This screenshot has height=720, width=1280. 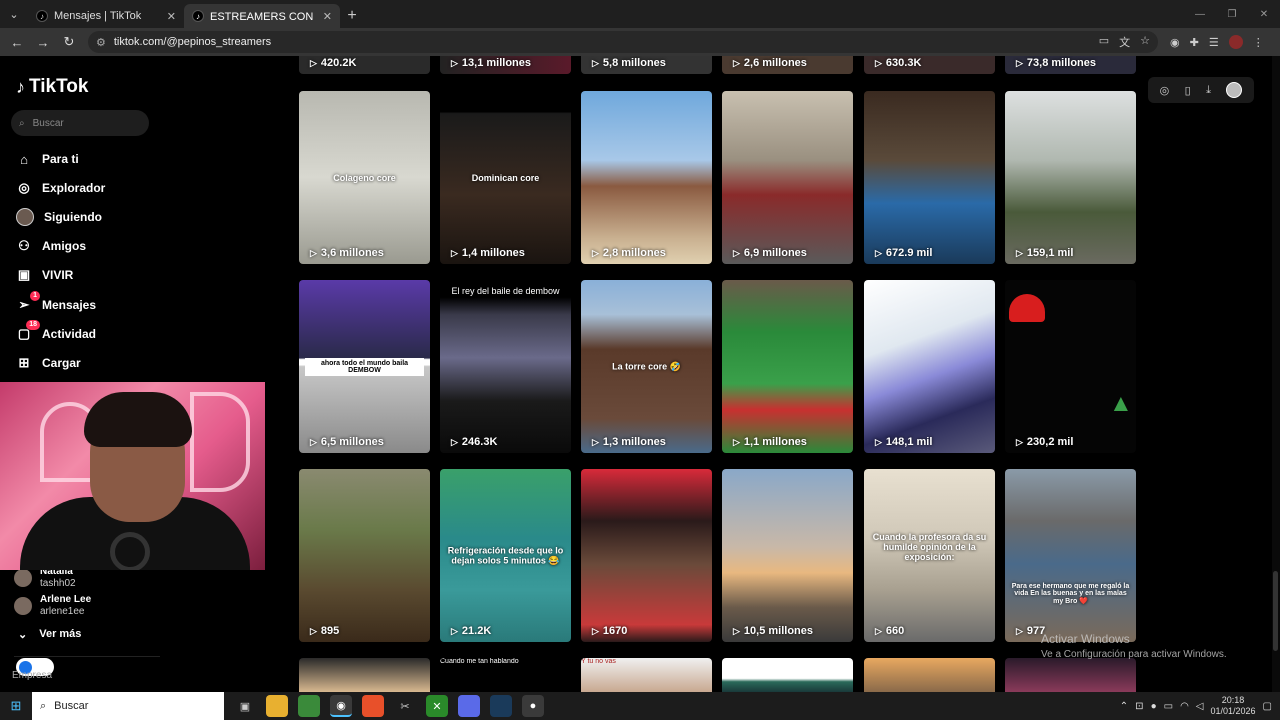 What do you see at coordinates (17, 42) in the screenshot?
I see `back-icon: ←` at bounding box center [17, 42].